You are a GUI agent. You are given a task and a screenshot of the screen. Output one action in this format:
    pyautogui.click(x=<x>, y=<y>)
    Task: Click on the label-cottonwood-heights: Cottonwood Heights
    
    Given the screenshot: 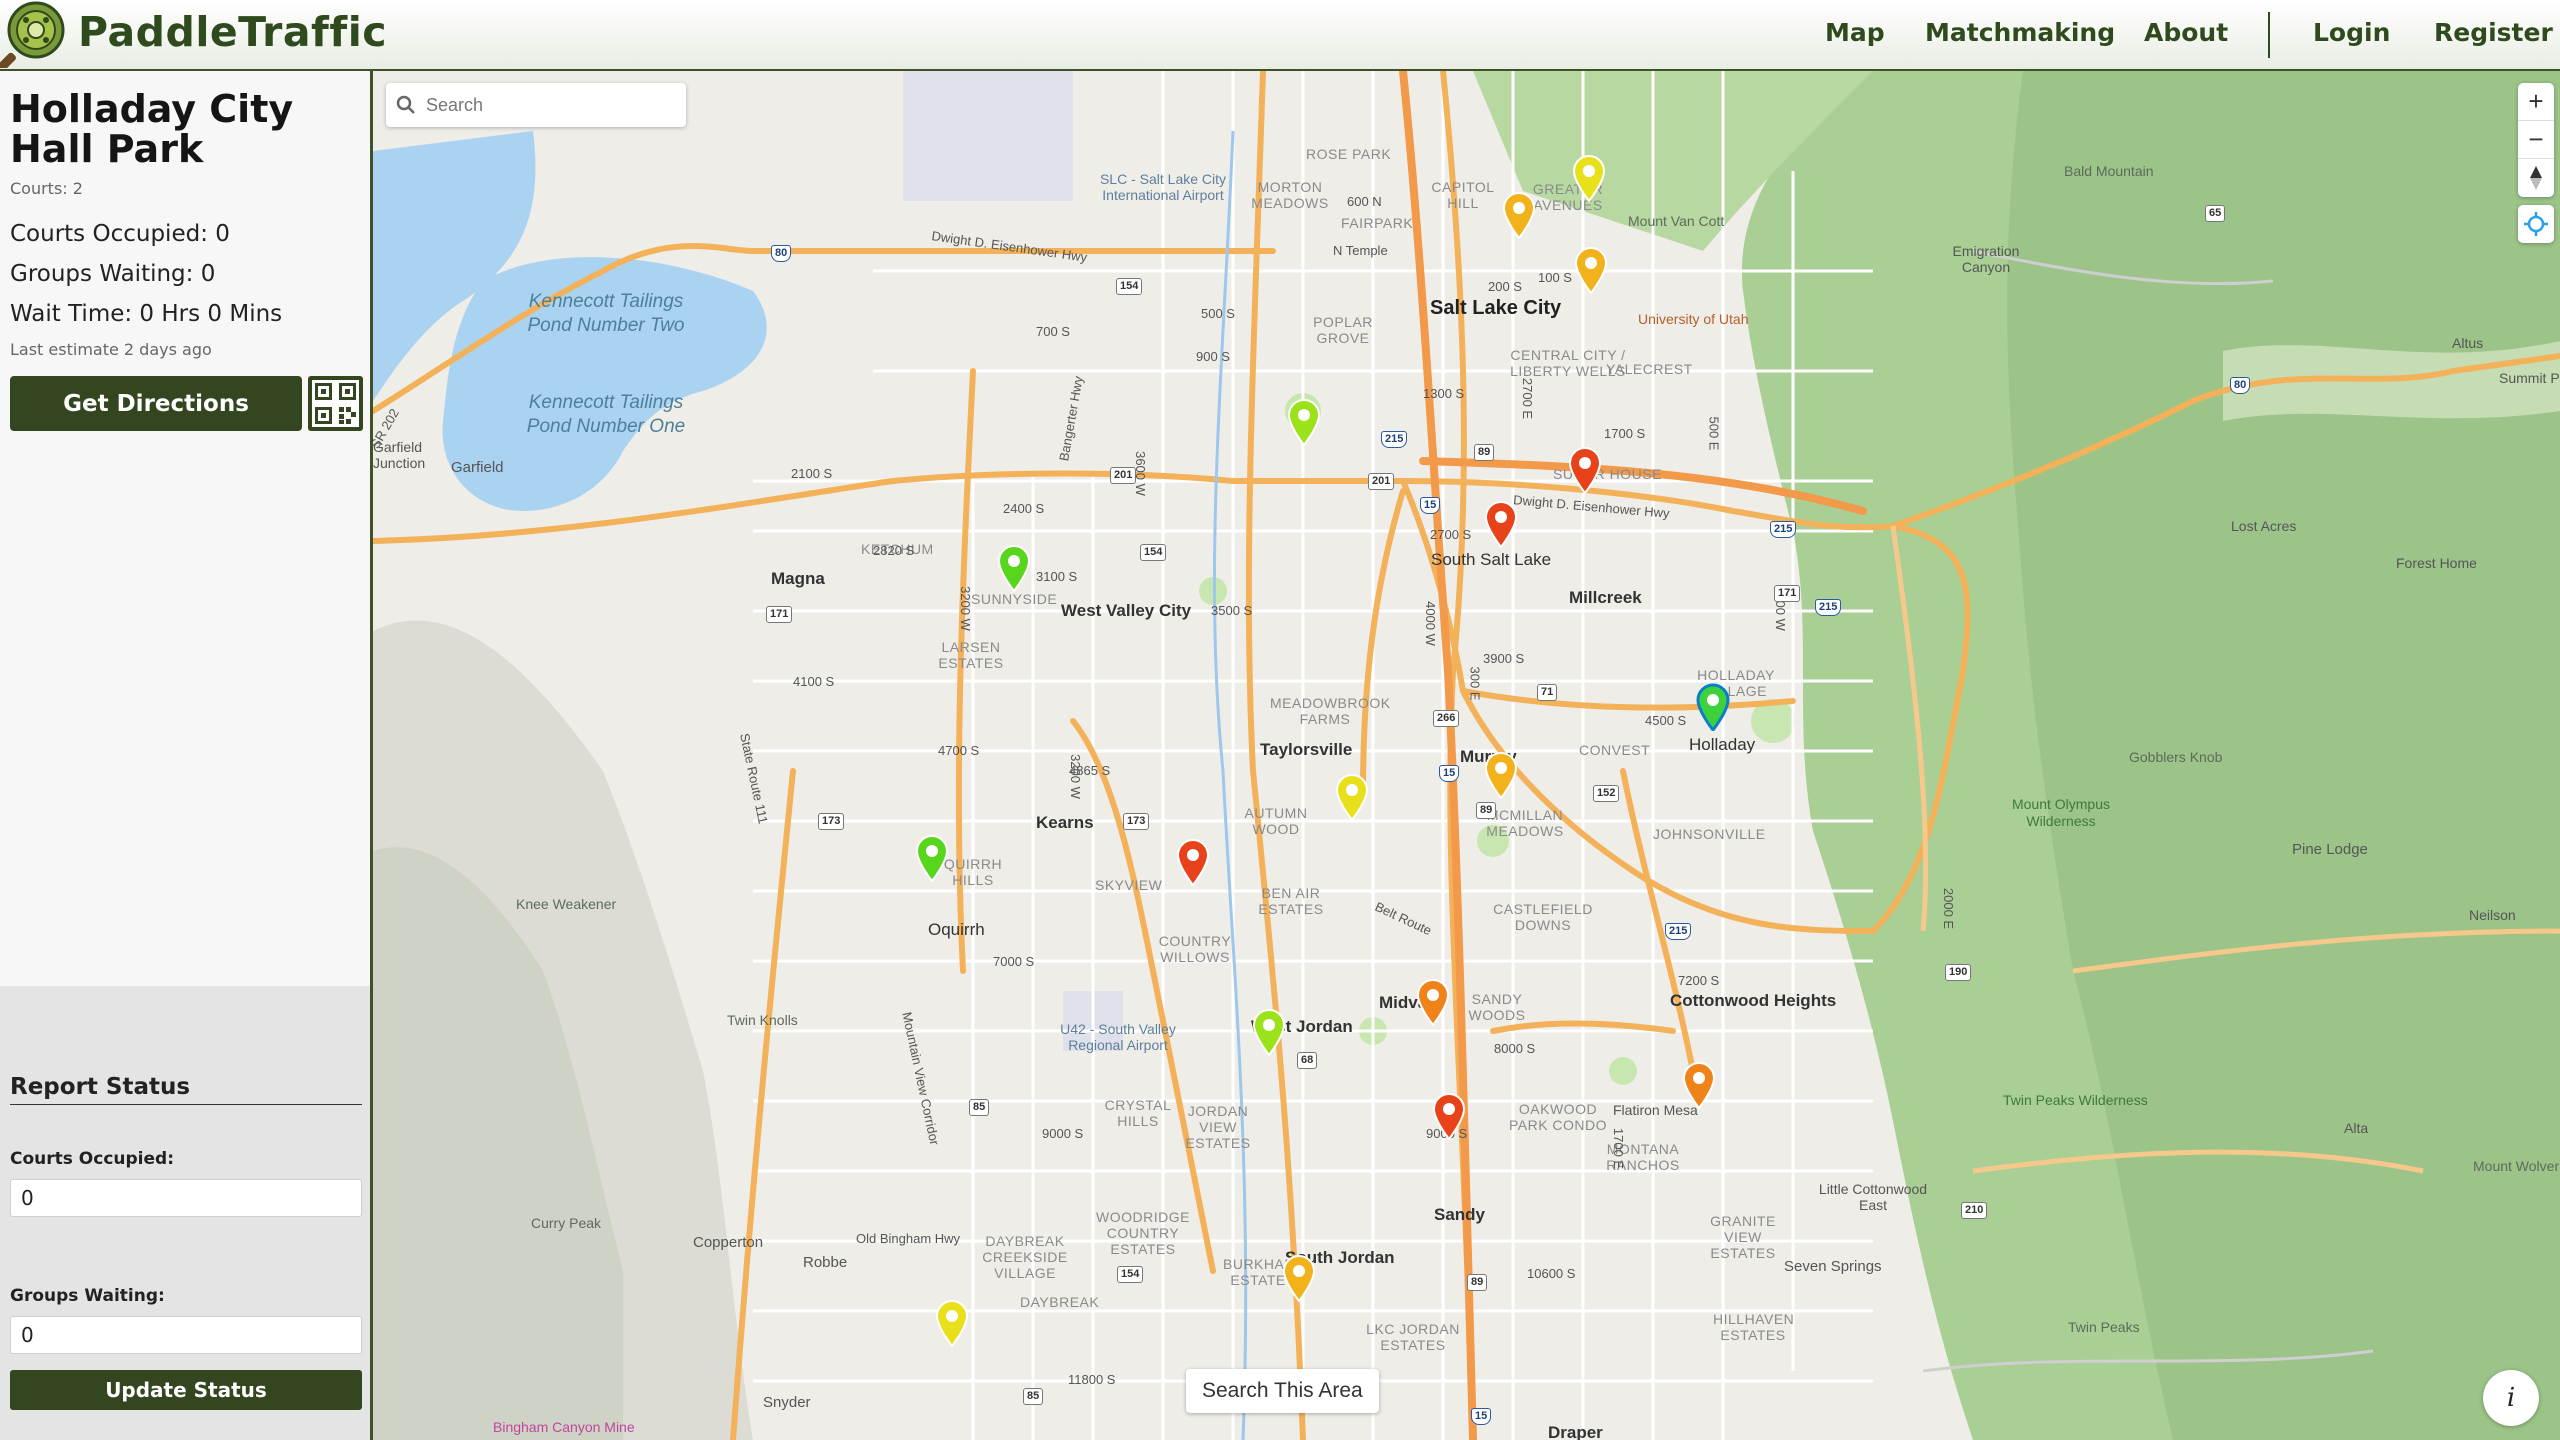 What is the action you would take?
    pyautogui.click(x=1753, y=1000)
    